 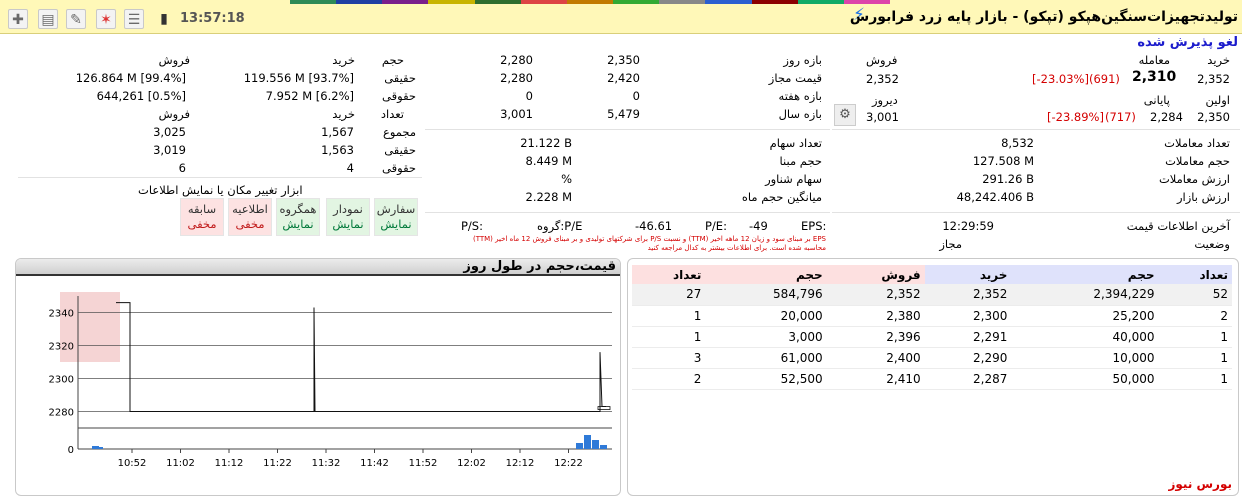 I want to click on chart-bars-icon: ▮, so click(x=164, y=19).